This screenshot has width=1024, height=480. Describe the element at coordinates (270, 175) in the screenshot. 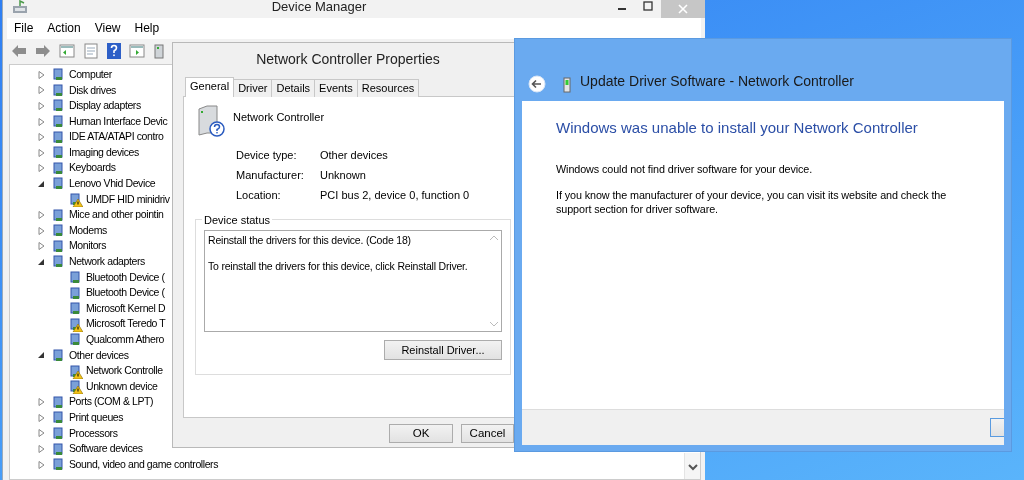

I see `field-label: Manufacturer:` at that location.